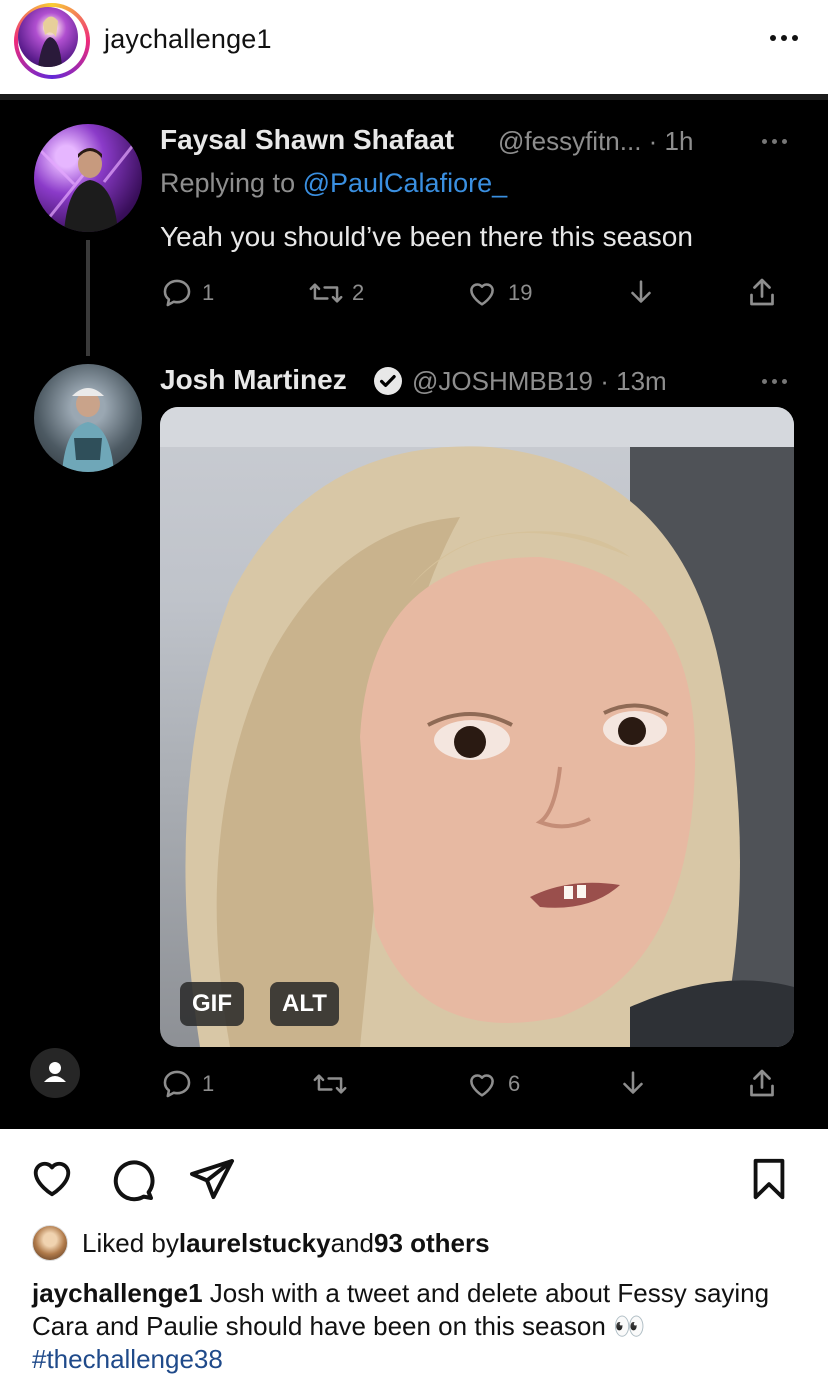 This screenshot has height=1379, width=828. I want to click on tweet2-like-count: 6, so click(514, 1083).